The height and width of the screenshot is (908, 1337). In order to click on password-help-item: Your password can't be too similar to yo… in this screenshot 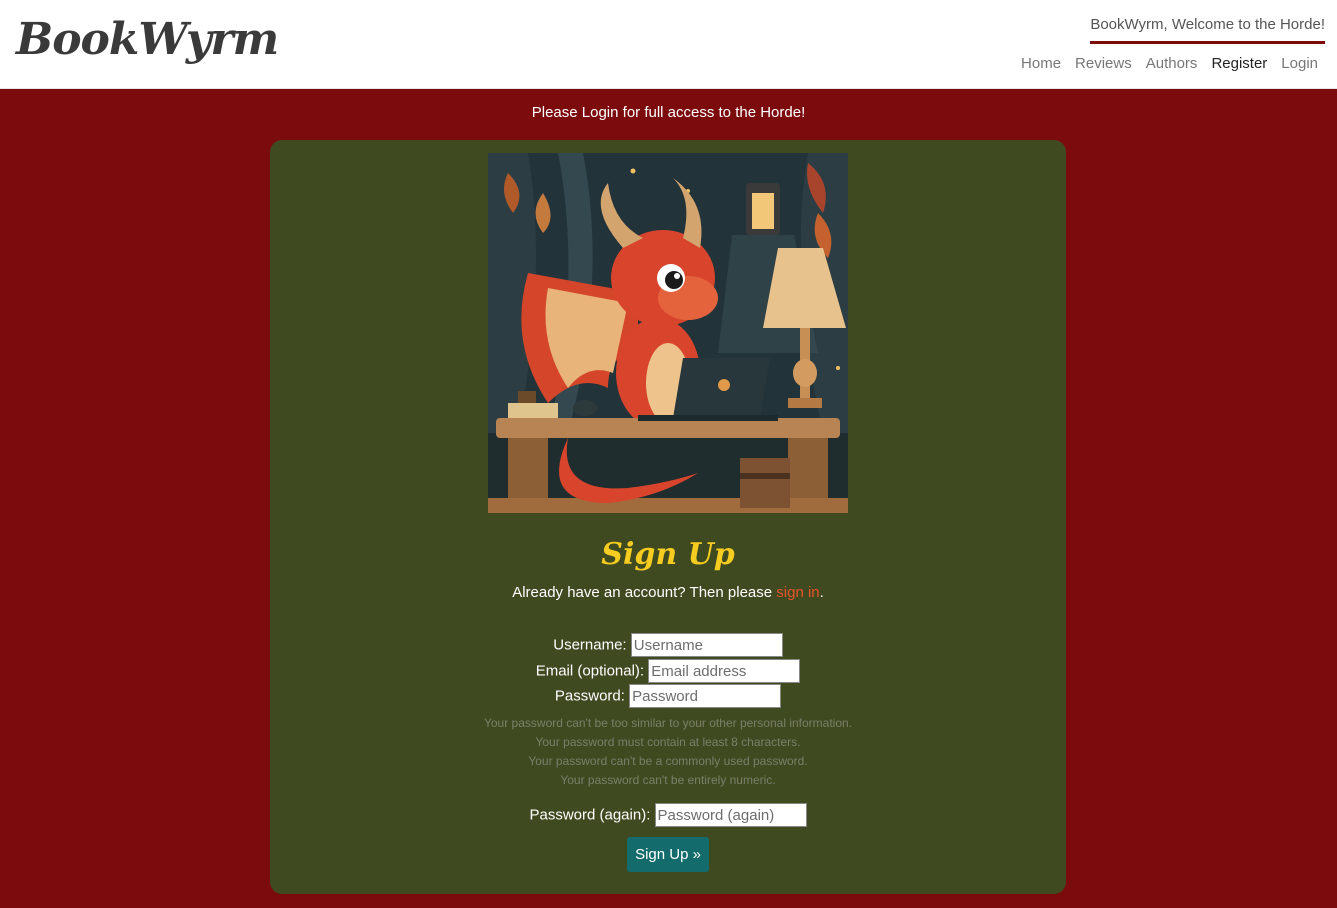, I will do `click(668, 723)`.